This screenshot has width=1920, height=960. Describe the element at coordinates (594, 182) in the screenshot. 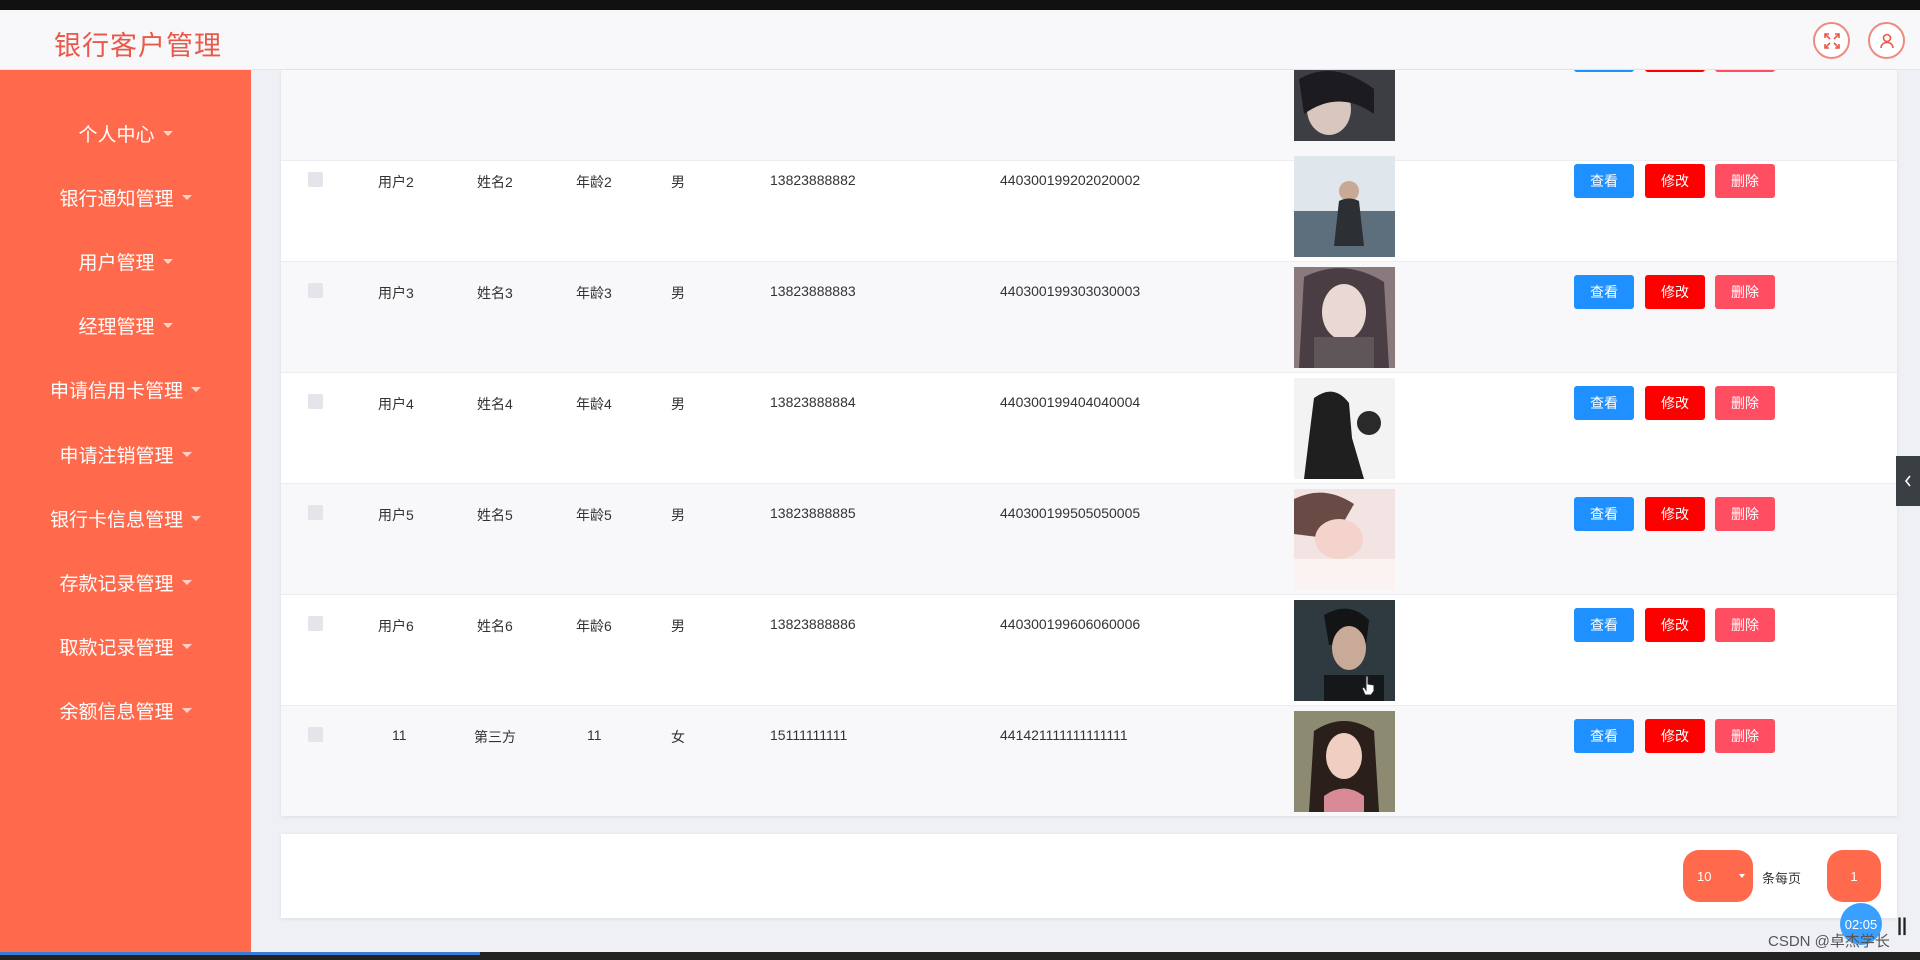

I see `age-cell: 年龄2` at that location.